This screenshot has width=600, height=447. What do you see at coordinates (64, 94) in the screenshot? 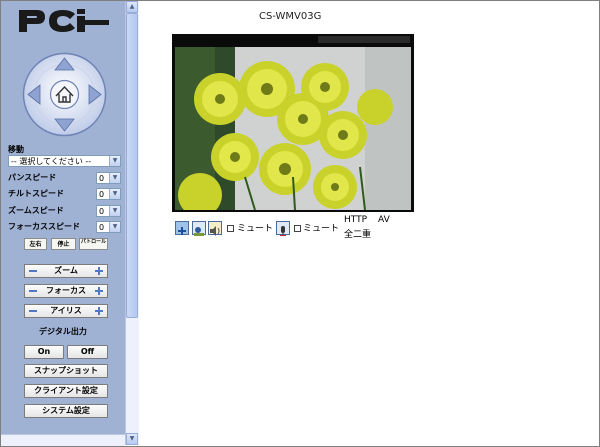
I see `ptz-direction-pad` at bounding box center [64, 94].